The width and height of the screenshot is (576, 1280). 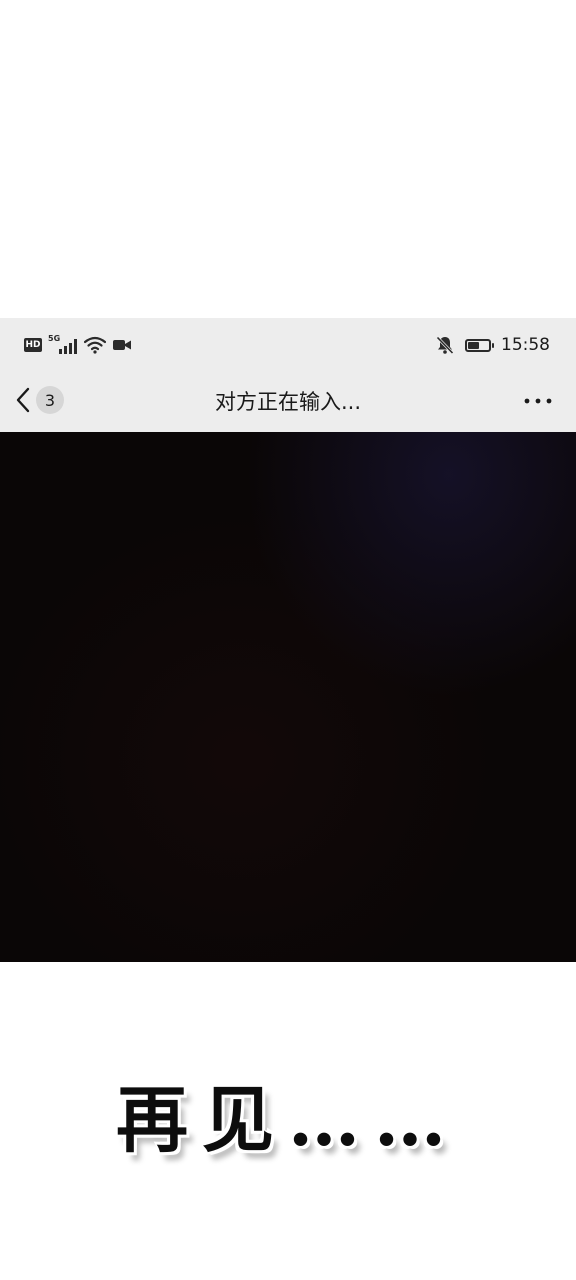 What do you see at coordinates (525, 345) in the screenshot?
I see `status-time: 15:58` at bounding box center [525, 345].